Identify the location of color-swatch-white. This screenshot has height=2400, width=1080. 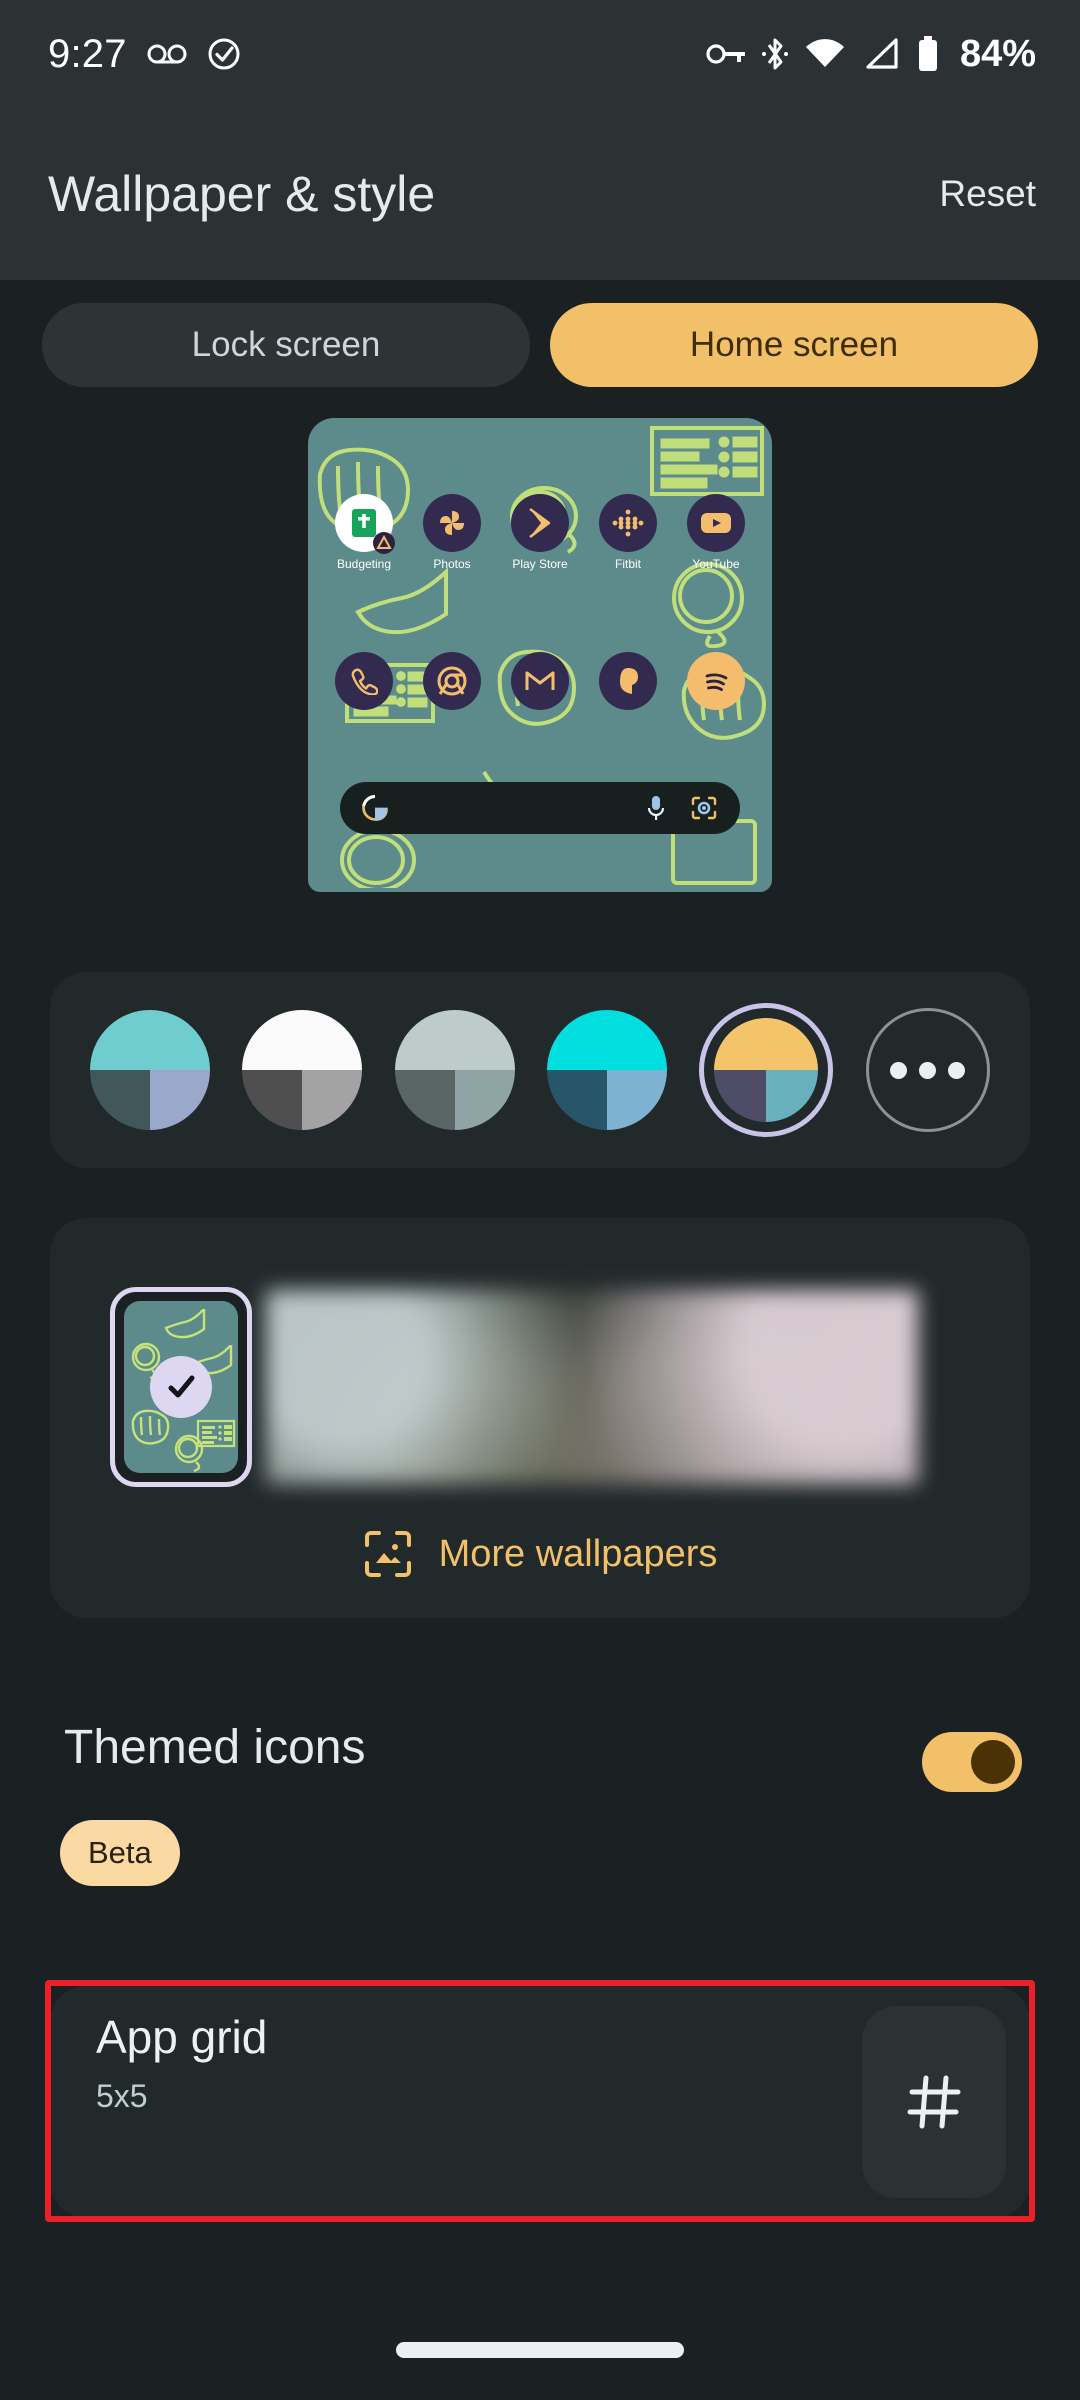
(302, 1070).